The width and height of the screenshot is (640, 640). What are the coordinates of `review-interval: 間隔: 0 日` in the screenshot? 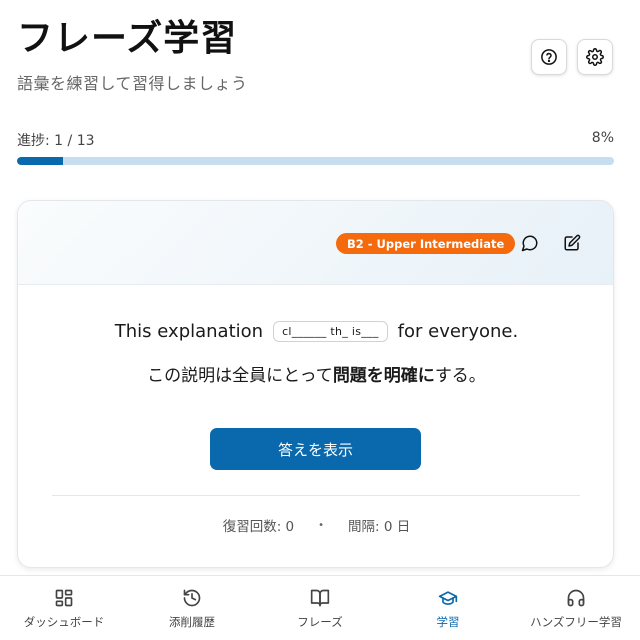 It's located at (379, 527).